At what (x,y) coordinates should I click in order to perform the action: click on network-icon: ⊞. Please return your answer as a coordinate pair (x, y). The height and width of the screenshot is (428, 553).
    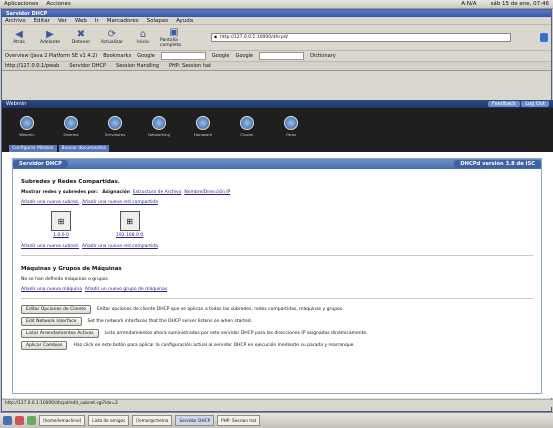
    Looking at the image, I should click on (129, 221).